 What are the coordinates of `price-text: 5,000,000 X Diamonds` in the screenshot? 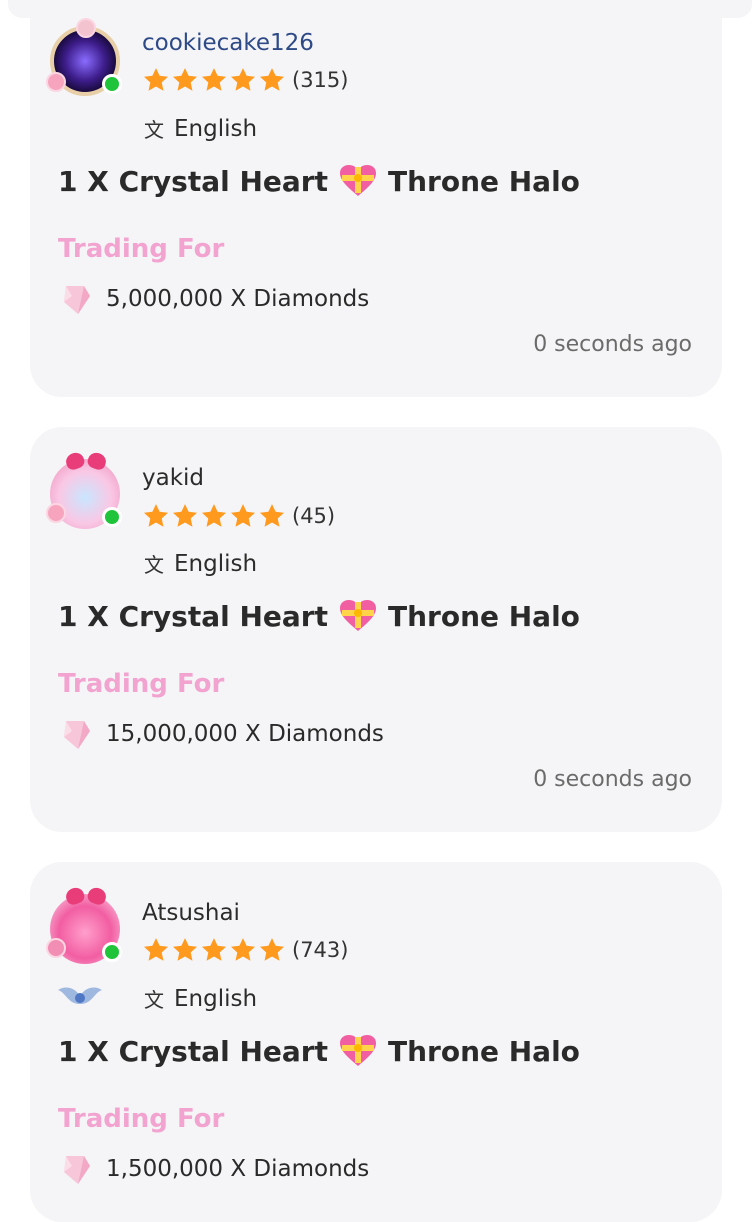 It's located at (238, 299).